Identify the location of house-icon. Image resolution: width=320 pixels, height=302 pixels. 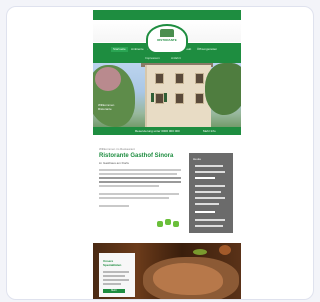
(167, 33).